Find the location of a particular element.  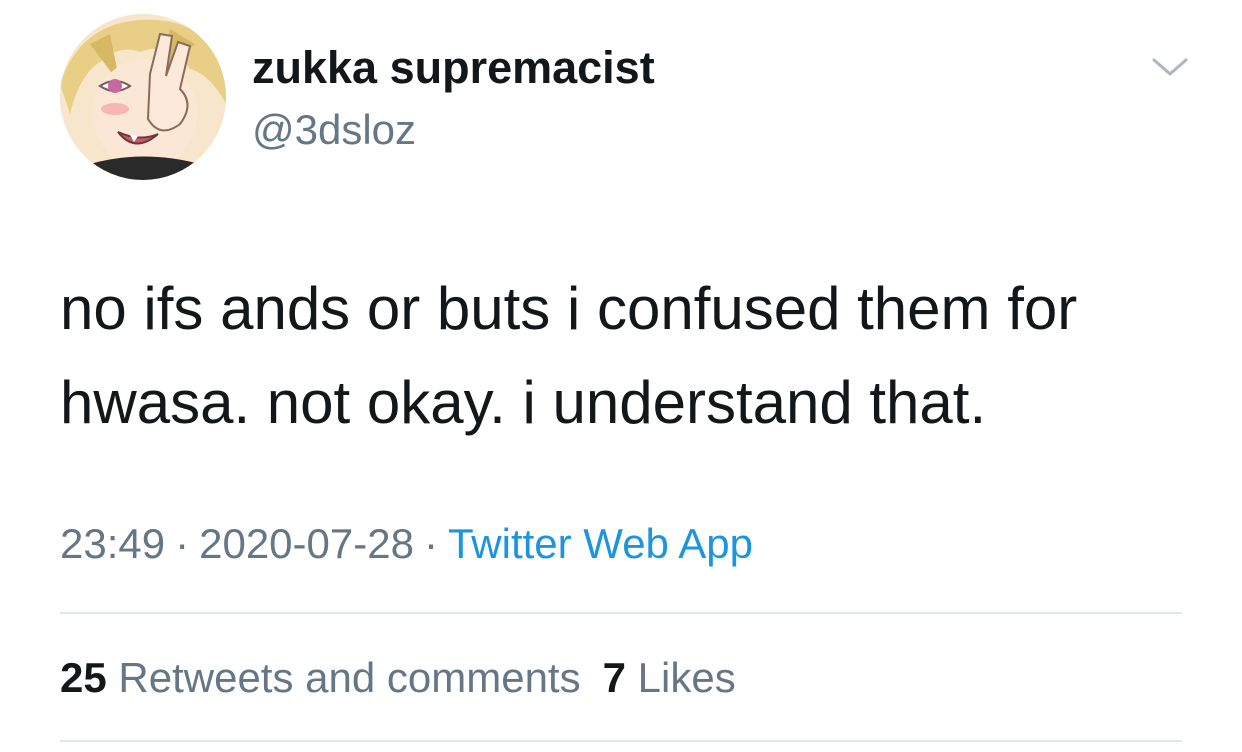

avatar is located at coordinates (143, 97).